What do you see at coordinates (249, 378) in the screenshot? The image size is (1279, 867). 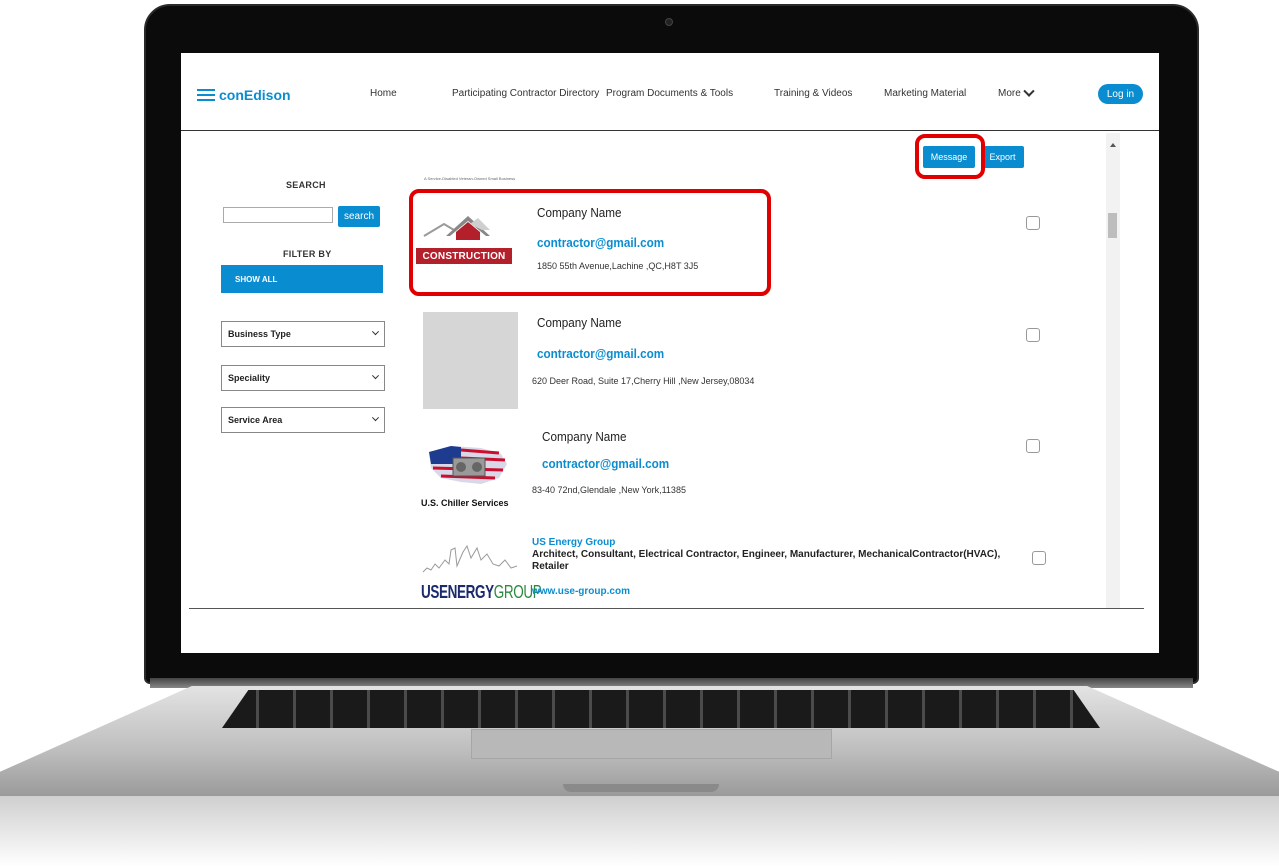 I see `speciality-label: Speciality` at bounding box center [249, 378].